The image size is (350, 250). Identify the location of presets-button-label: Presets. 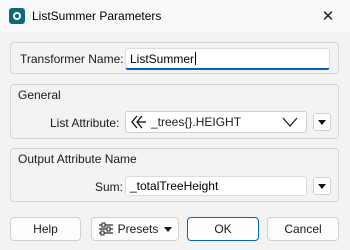
(138, 229).